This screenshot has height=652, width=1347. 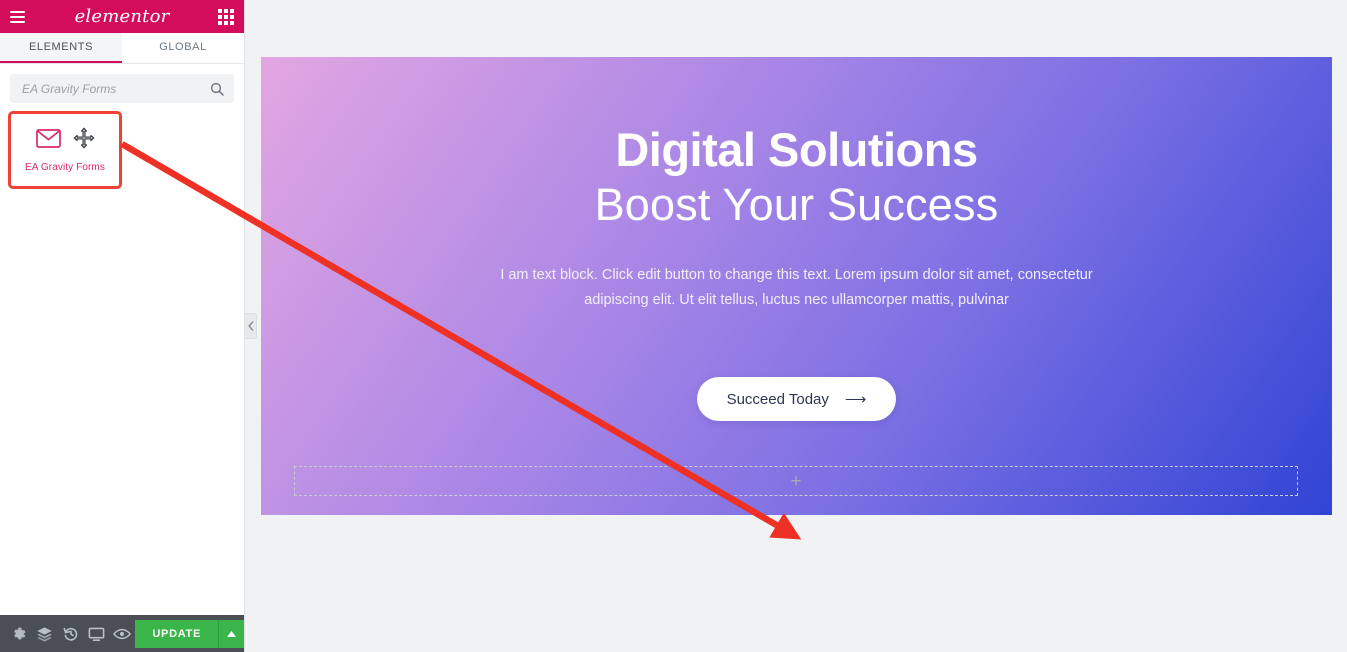 I want to click on update-button-group: UPDATE, so click(x=189, y=633).